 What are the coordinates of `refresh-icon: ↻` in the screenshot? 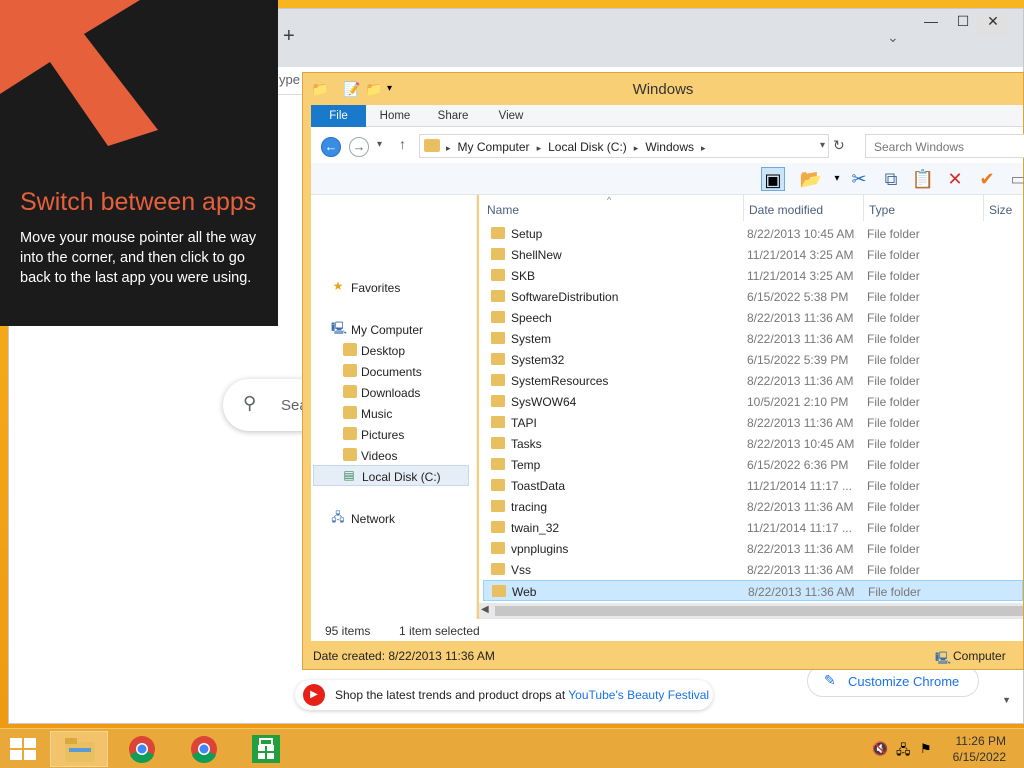 It's located at (839, 145).